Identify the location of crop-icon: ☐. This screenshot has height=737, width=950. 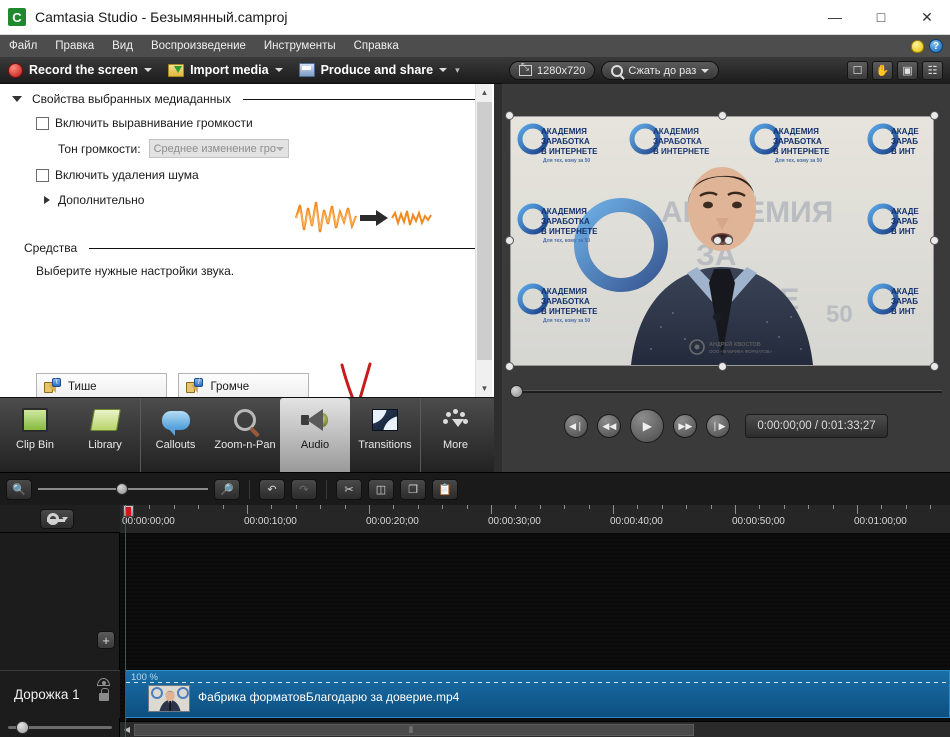
(857, 70).